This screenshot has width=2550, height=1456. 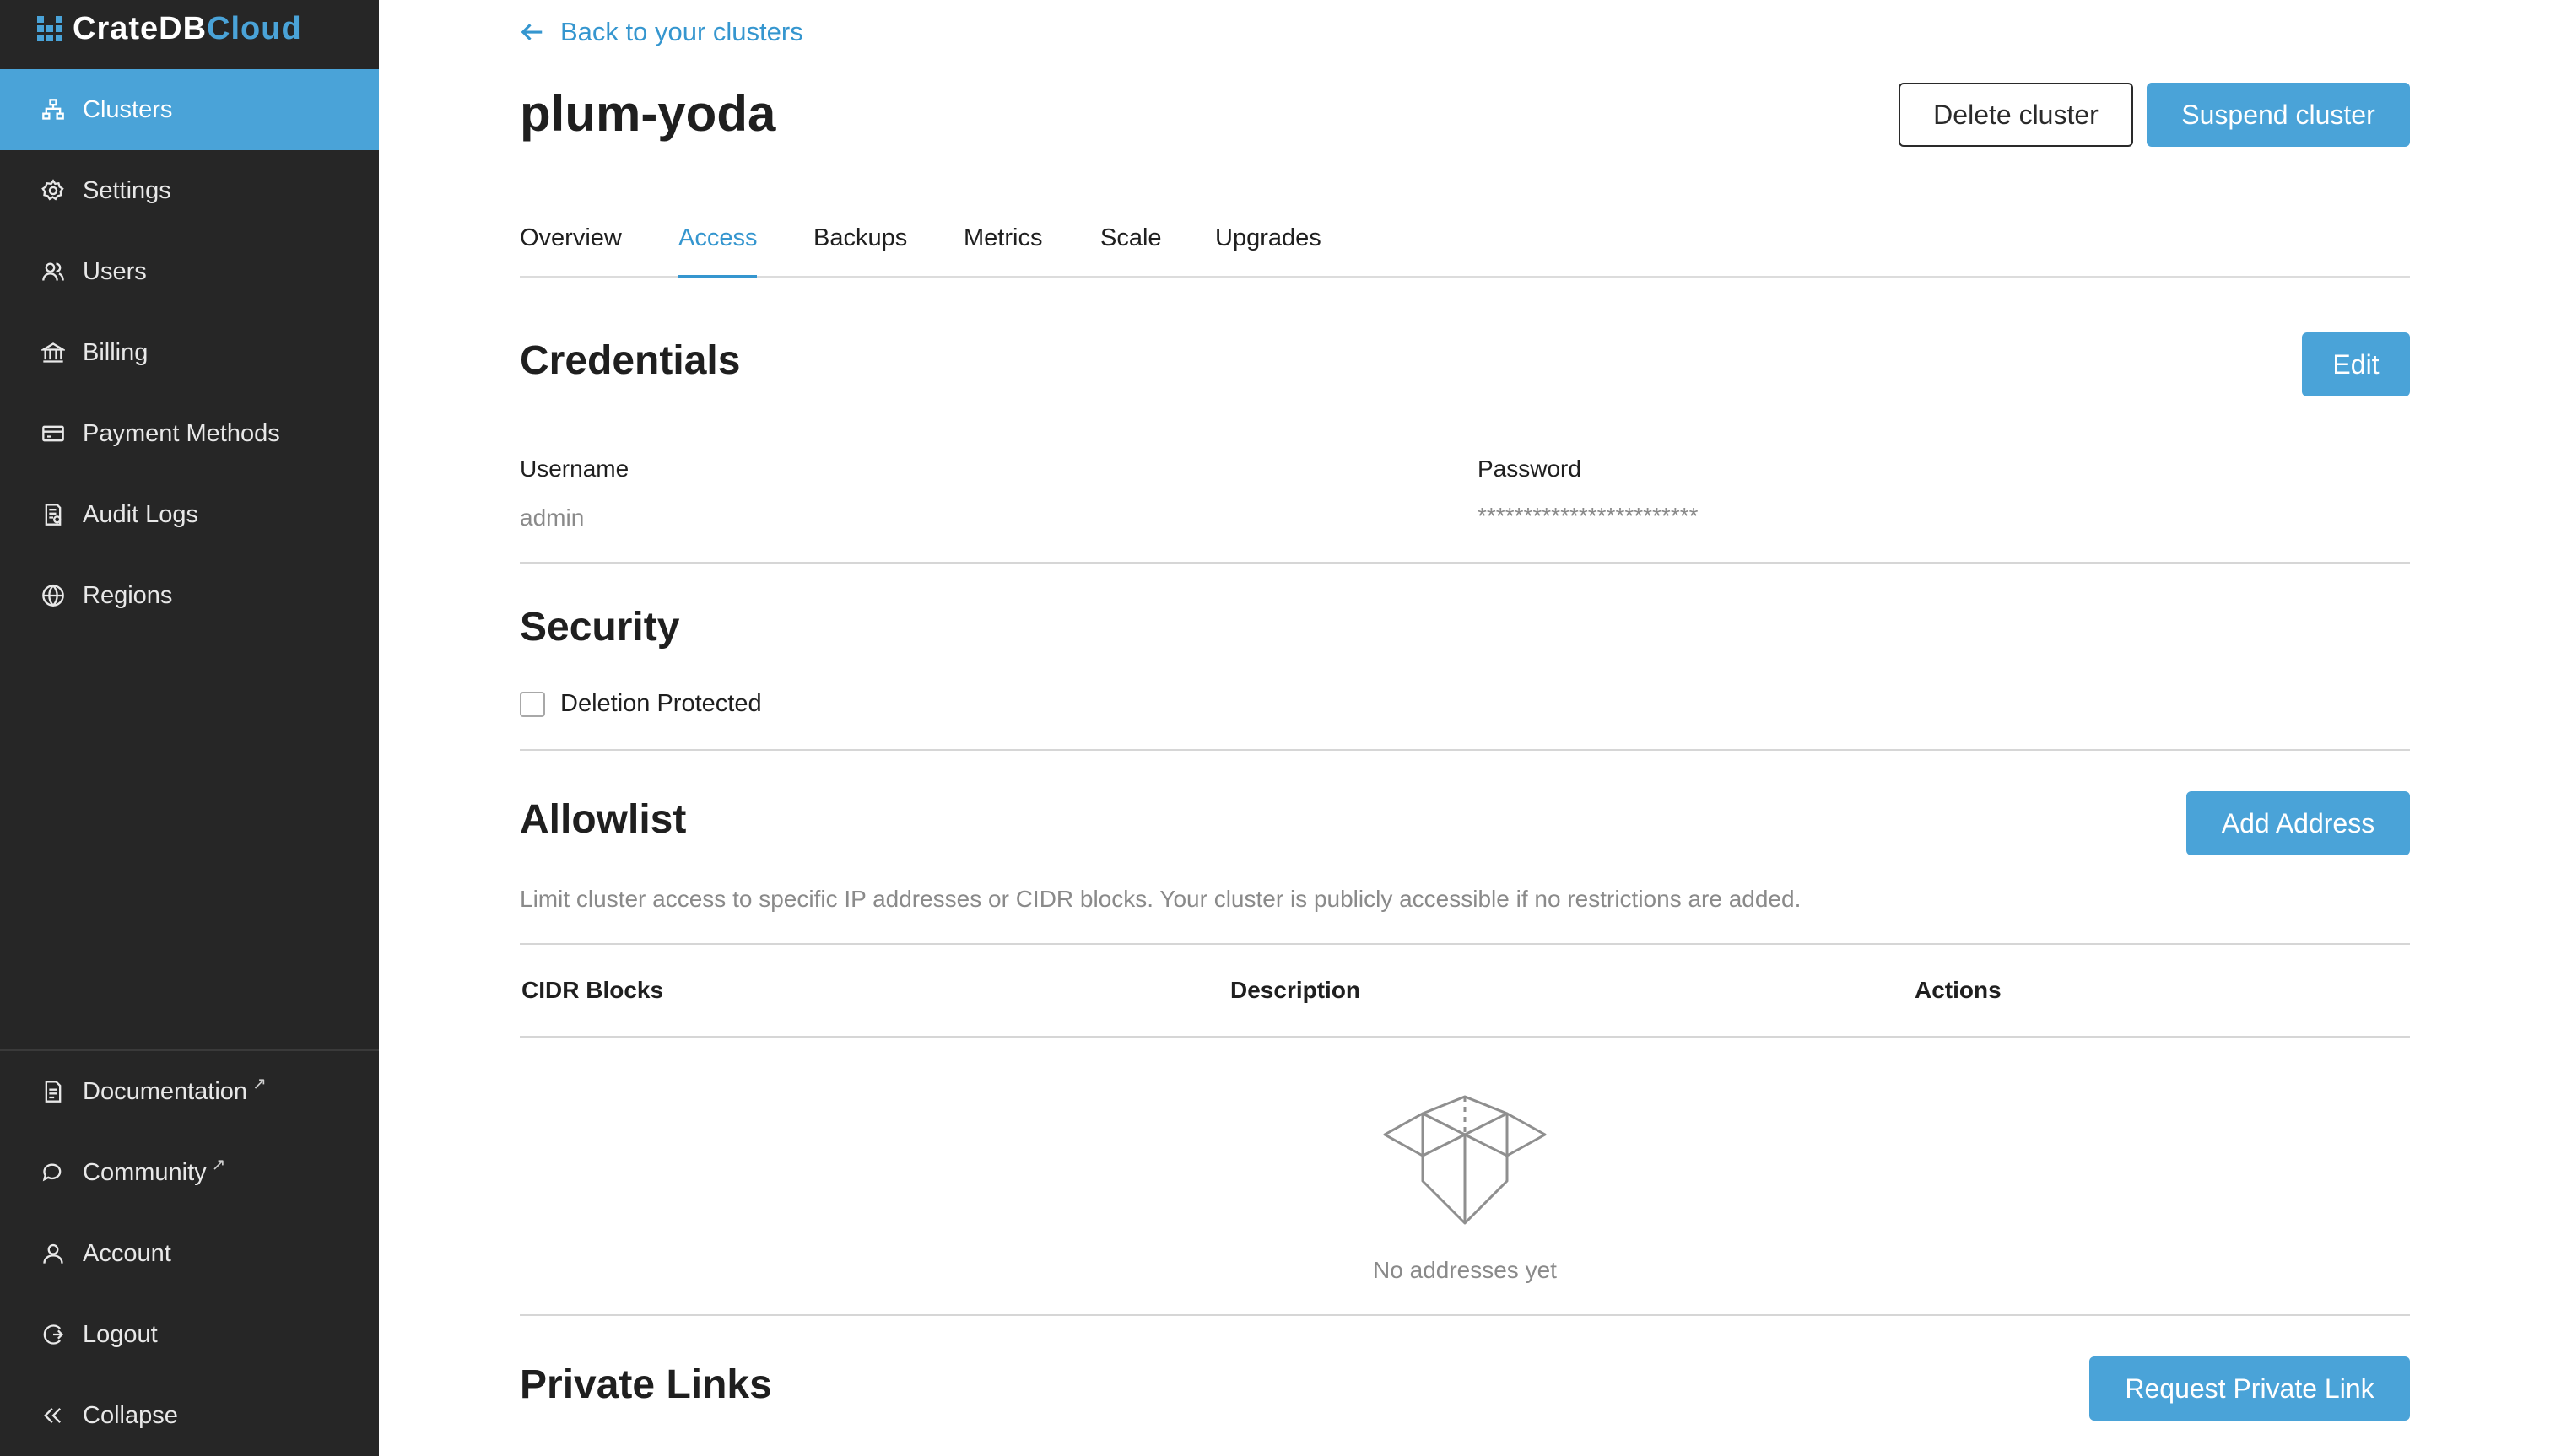 I want to click on back-link-label: Back to your clusters, so click(x=681, y=31).